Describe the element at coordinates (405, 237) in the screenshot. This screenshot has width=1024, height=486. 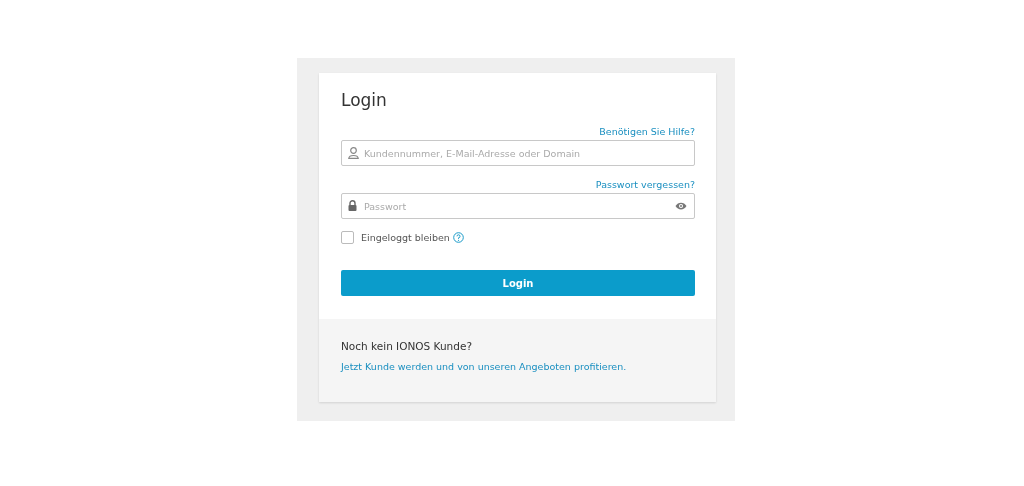
I see `remember-label: Eingeloggt bleiben` at that location.